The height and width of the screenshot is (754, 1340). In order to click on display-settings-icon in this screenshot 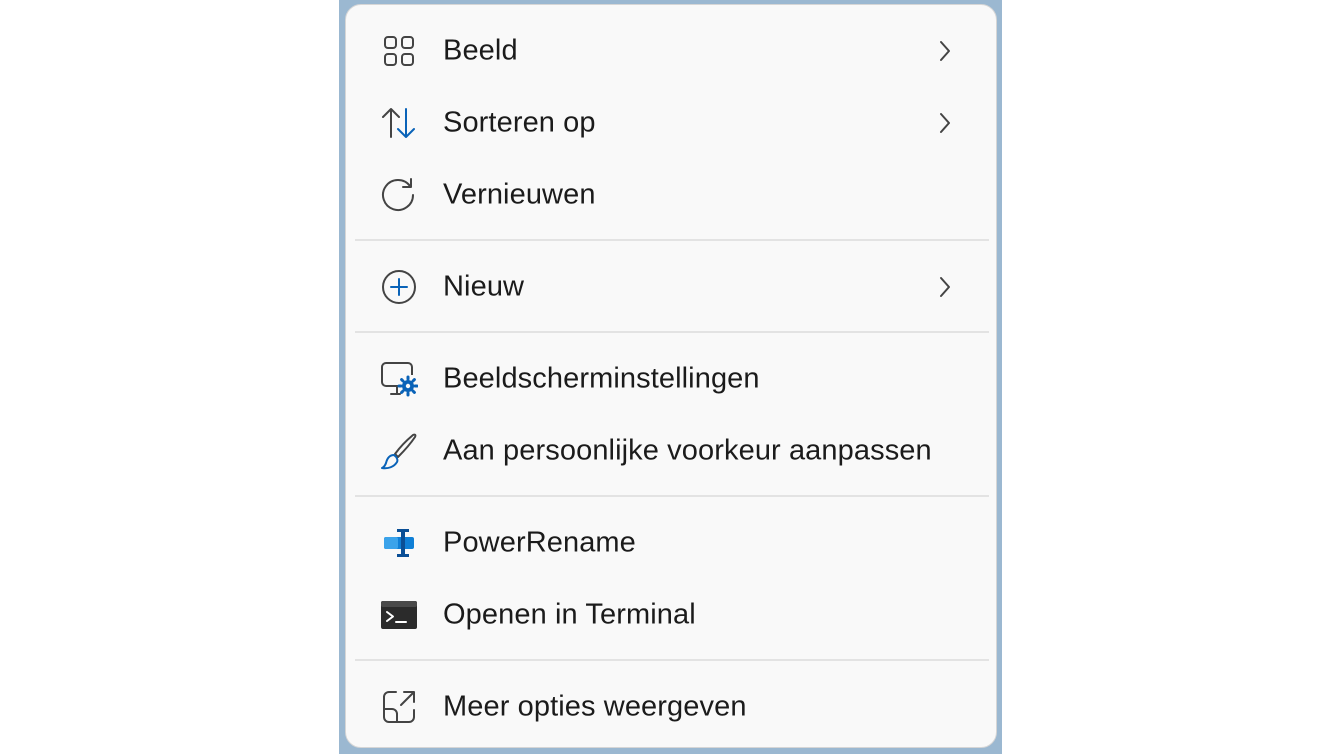, I will do `click(399, 379)`.